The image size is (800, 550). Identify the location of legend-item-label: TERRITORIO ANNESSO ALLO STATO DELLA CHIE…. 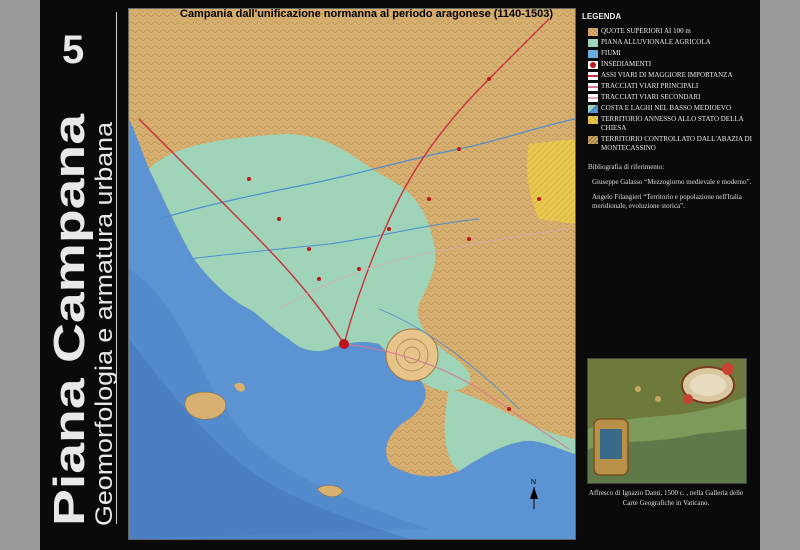
(672, 123).